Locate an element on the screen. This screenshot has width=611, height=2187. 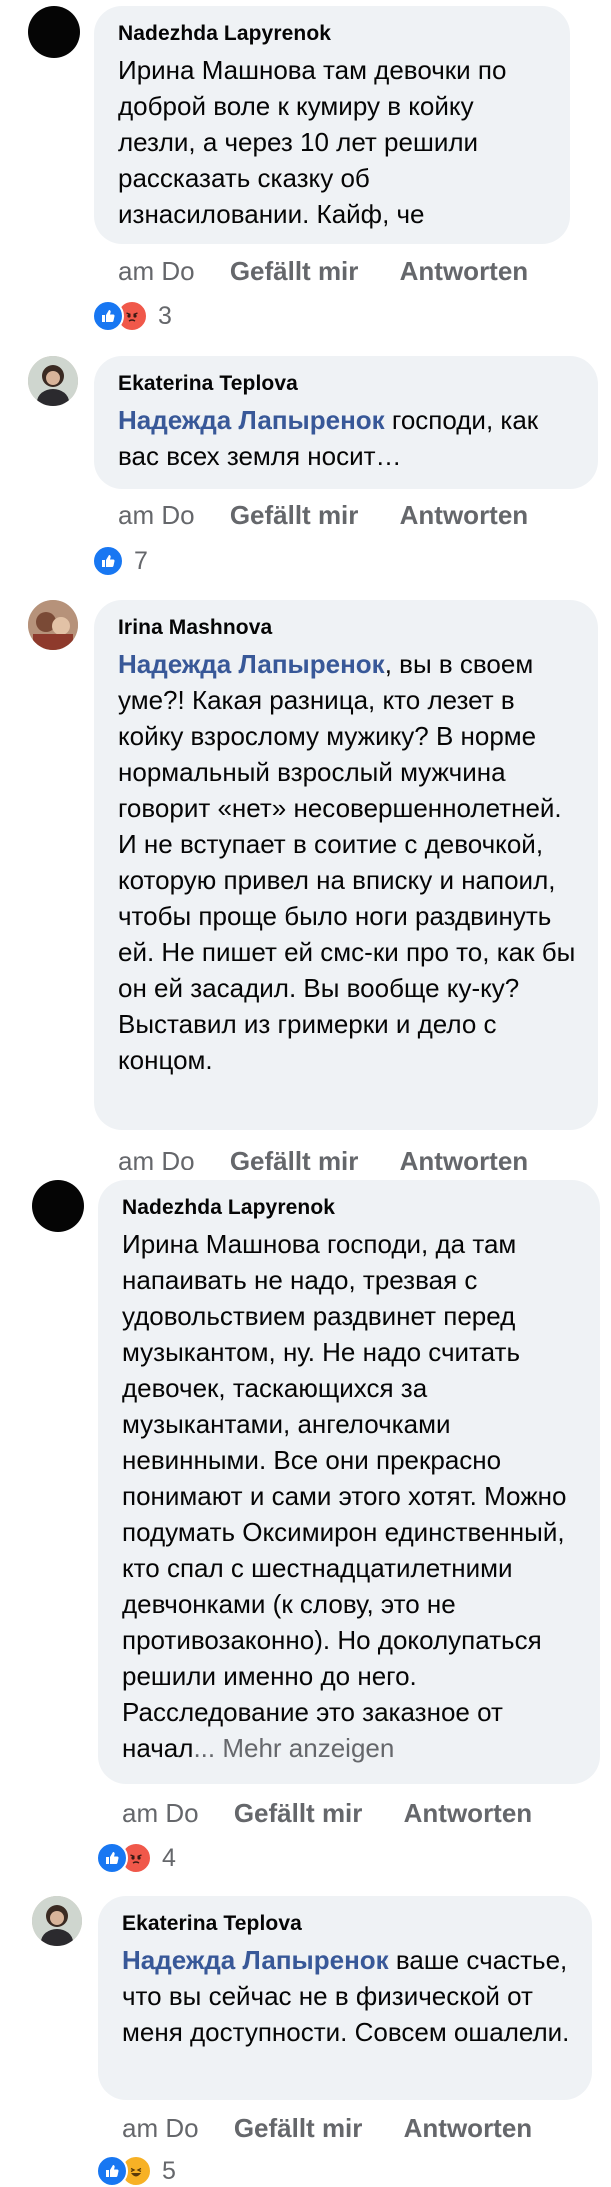
see-more-link: ... Mehr anzeigen is located at coordinates (293, 1748).